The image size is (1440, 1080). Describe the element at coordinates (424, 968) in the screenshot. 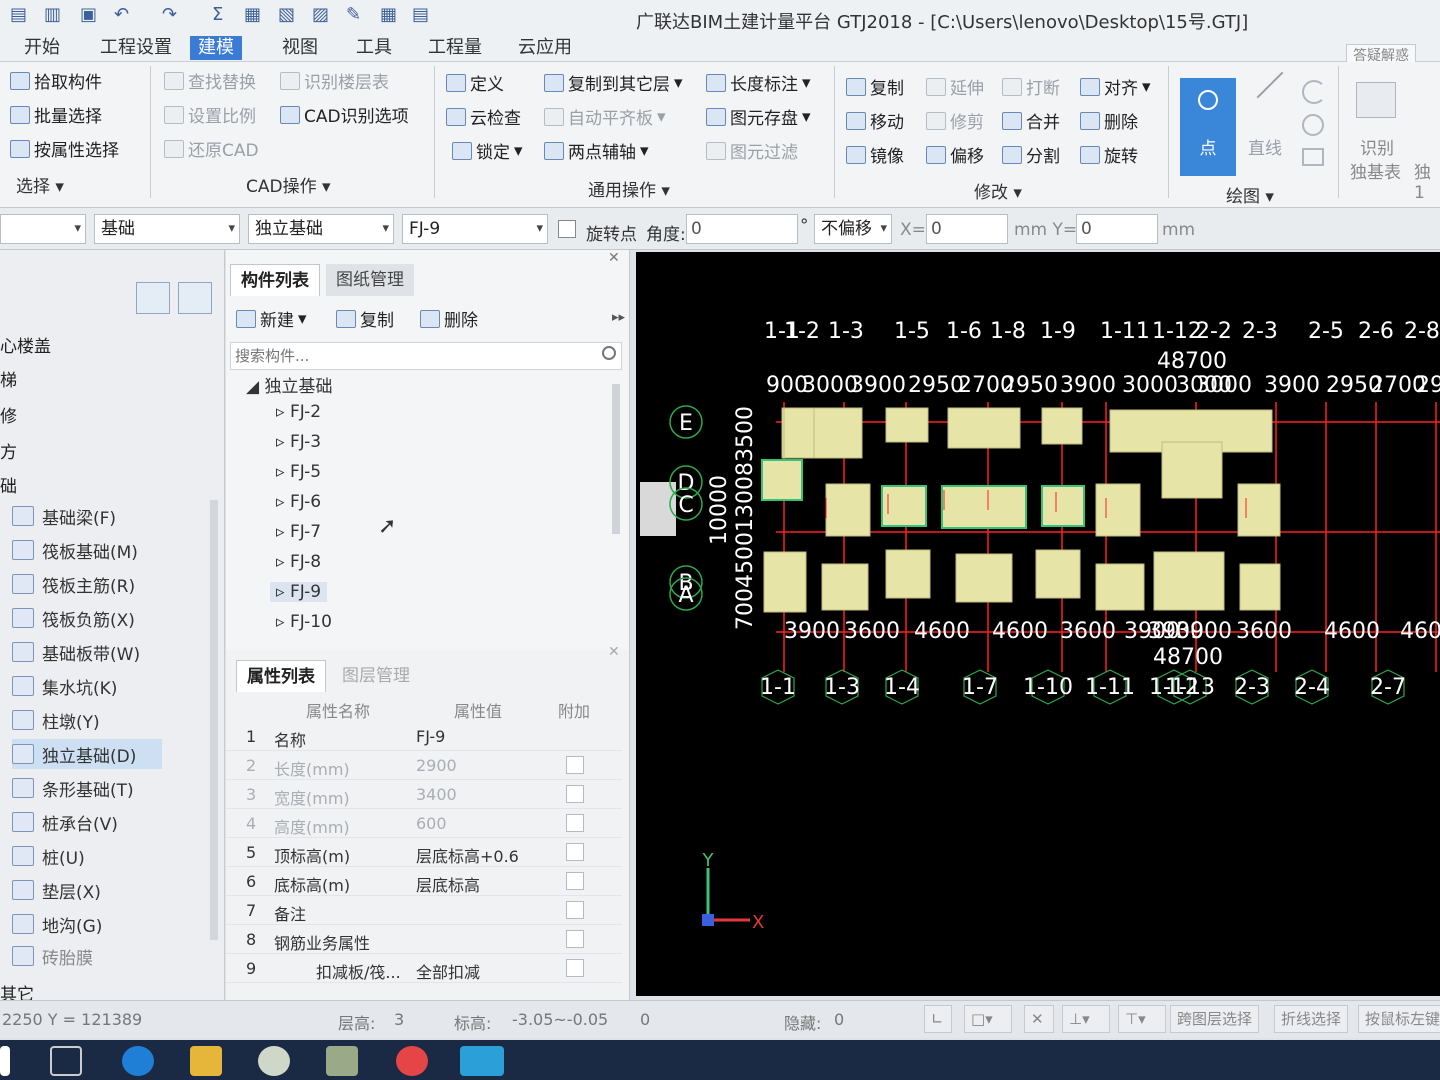

I see `property-row: 9 扣减板/筏... 全部扣减` at that location.